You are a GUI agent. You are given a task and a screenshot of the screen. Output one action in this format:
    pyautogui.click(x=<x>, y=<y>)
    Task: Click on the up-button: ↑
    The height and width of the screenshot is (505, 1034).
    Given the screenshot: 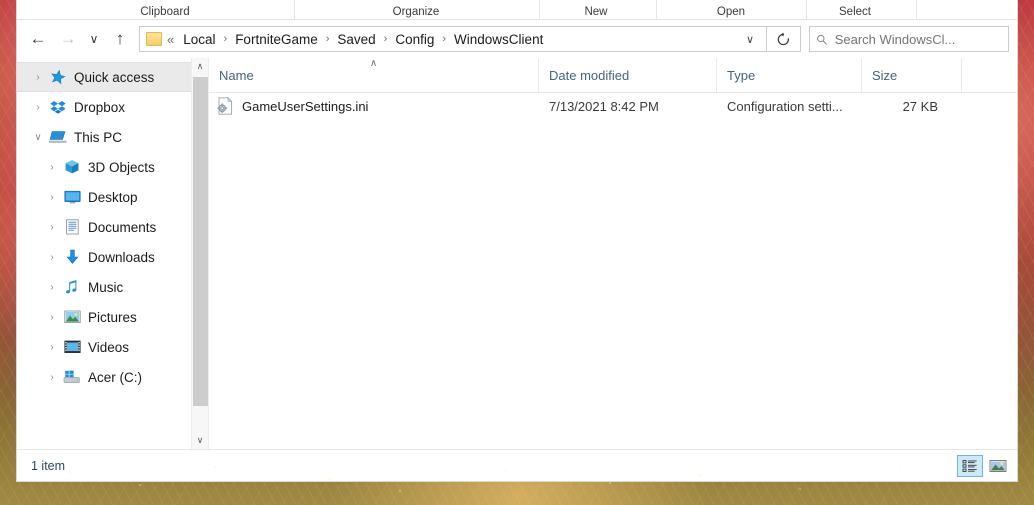 What is the action you would take?
    pyautogui.click(x=120, y=39)
    